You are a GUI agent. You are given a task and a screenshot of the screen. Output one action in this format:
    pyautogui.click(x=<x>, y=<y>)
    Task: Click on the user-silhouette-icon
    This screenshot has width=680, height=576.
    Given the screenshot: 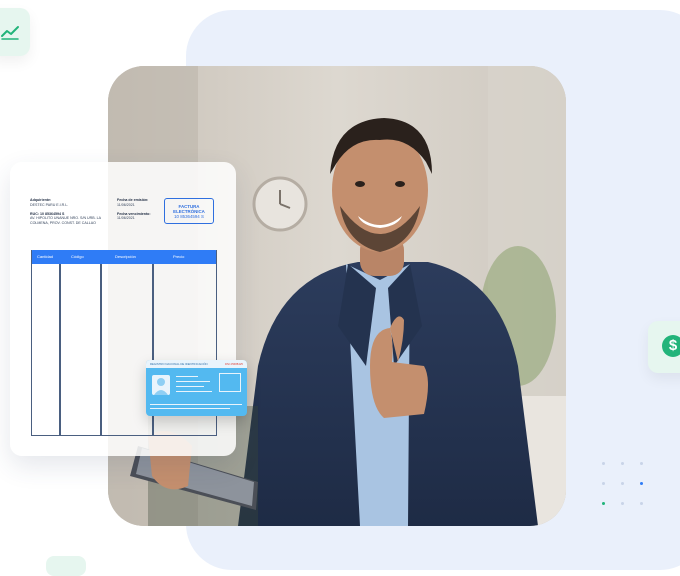 What is the action you would take?
    pyautogui.click(x=161, y=386)
    